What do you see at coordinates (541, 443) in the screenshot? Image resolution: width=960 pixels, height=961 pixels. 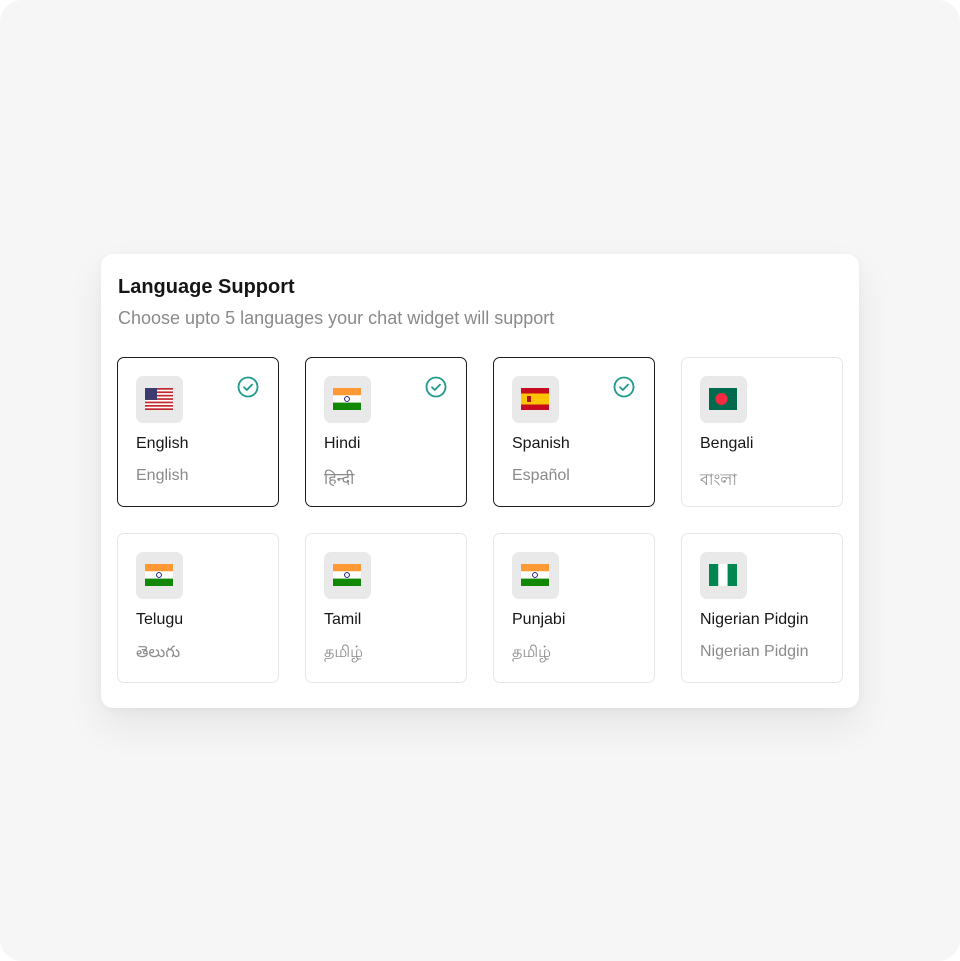 I see `language-name: Spanish` at bounding box center [541, 443].